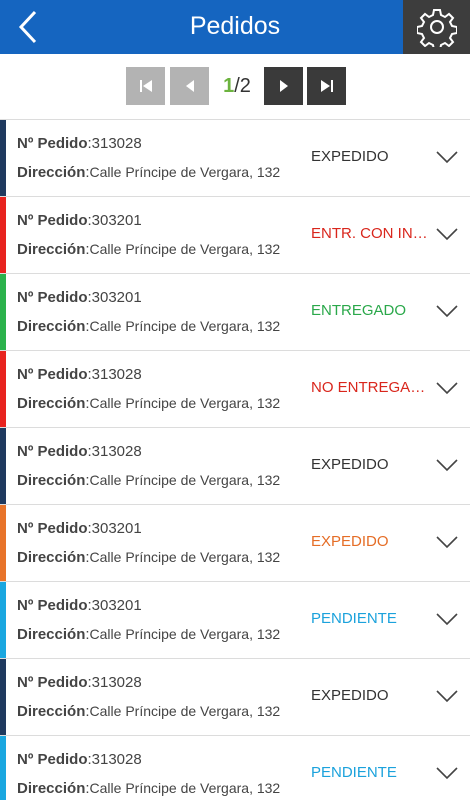 The height and width of the screenshot is (800, 470). What do you see at coordinates (245, 86) in the screenshot?
I see `total-pages: 2` at bounding box center [245, 86].